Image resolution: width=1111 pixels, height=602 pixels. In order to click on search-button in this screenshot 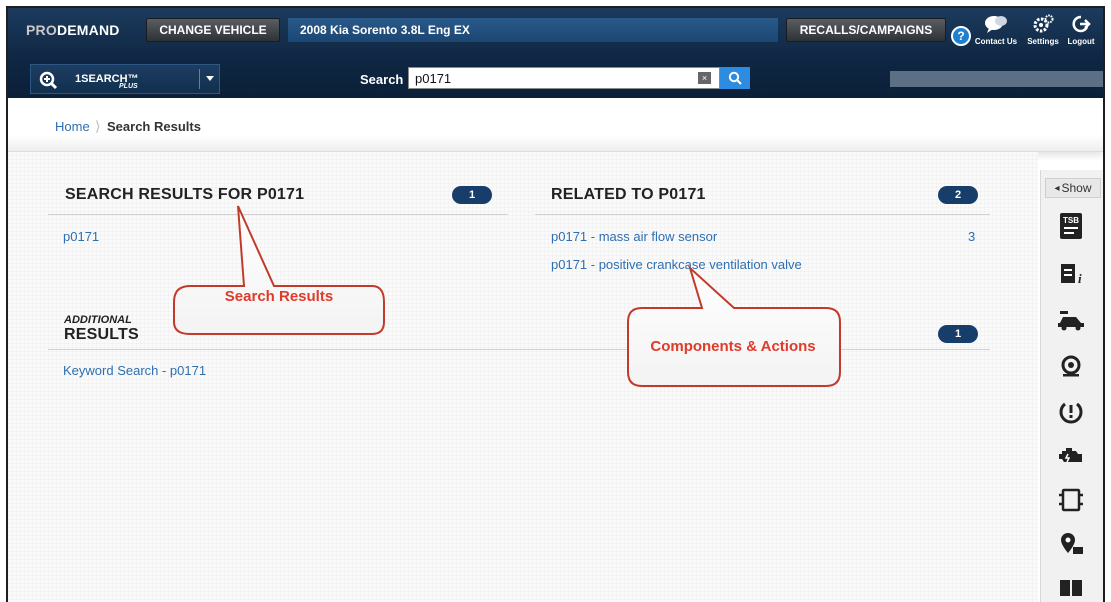, I will do `click(735, 78)`.